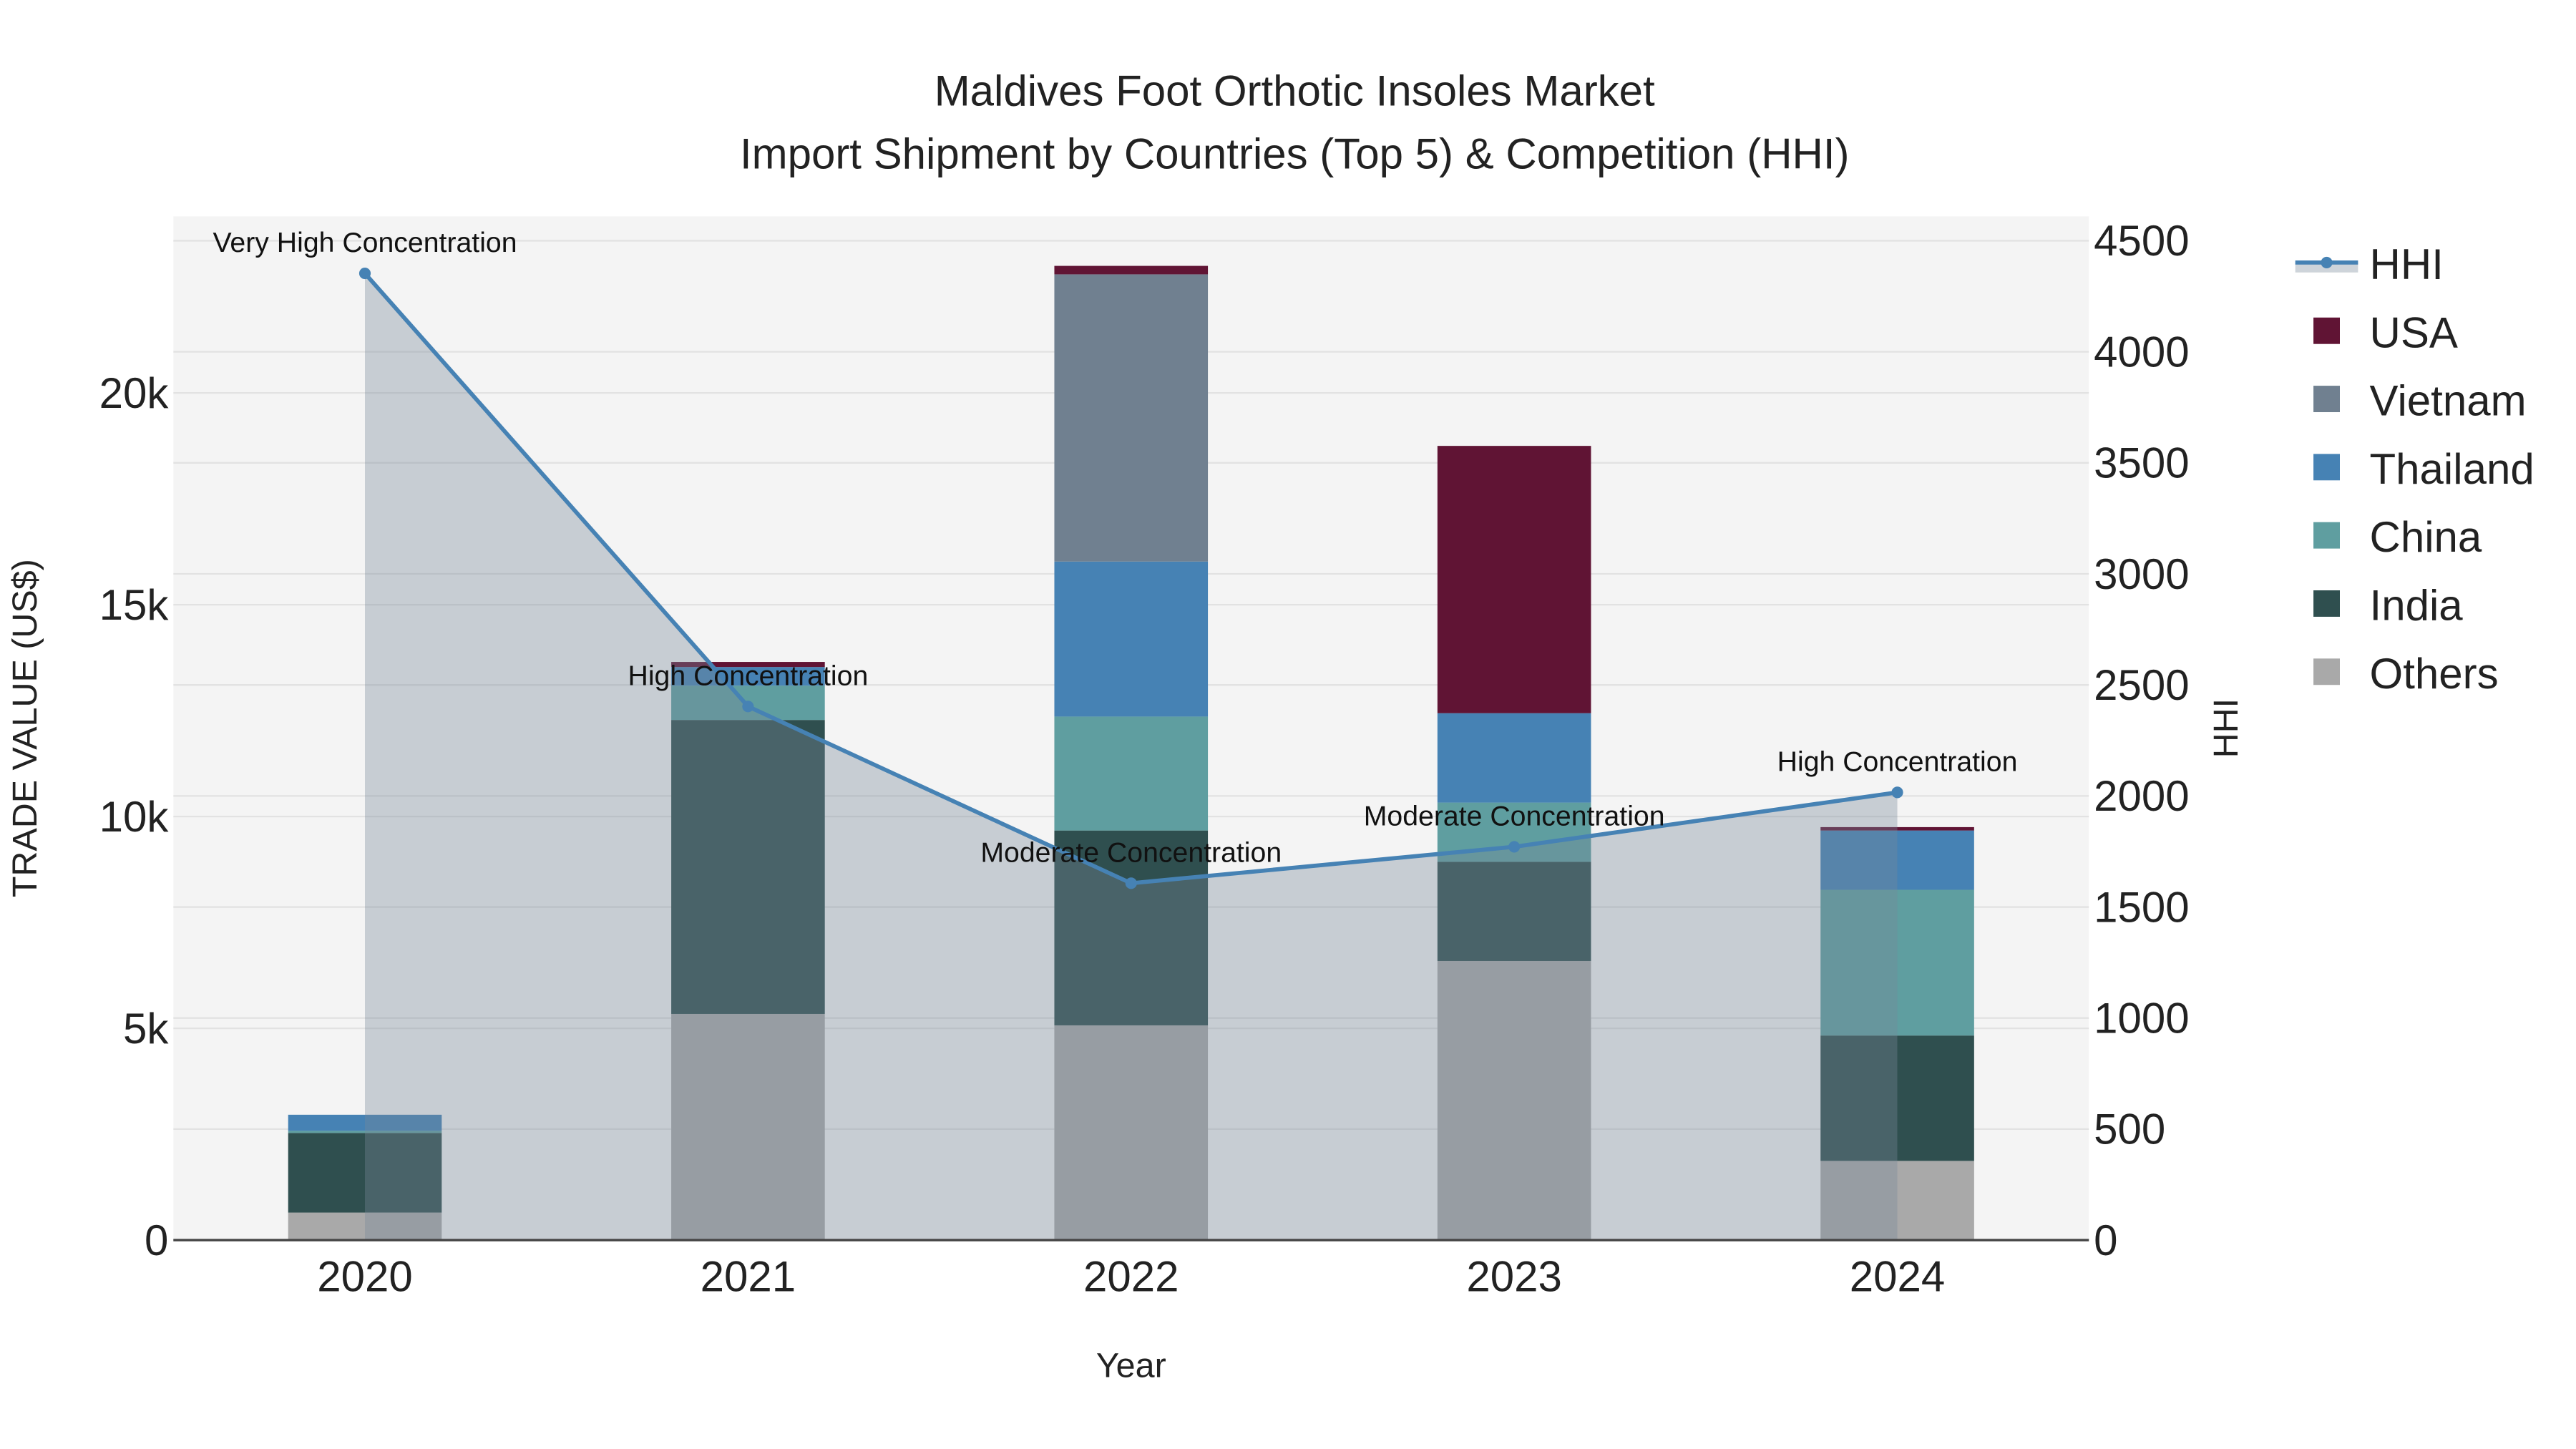 This screenshot has height=1449, width=2576. I want to click on y-tick-label: 10k, so click(134, 817).